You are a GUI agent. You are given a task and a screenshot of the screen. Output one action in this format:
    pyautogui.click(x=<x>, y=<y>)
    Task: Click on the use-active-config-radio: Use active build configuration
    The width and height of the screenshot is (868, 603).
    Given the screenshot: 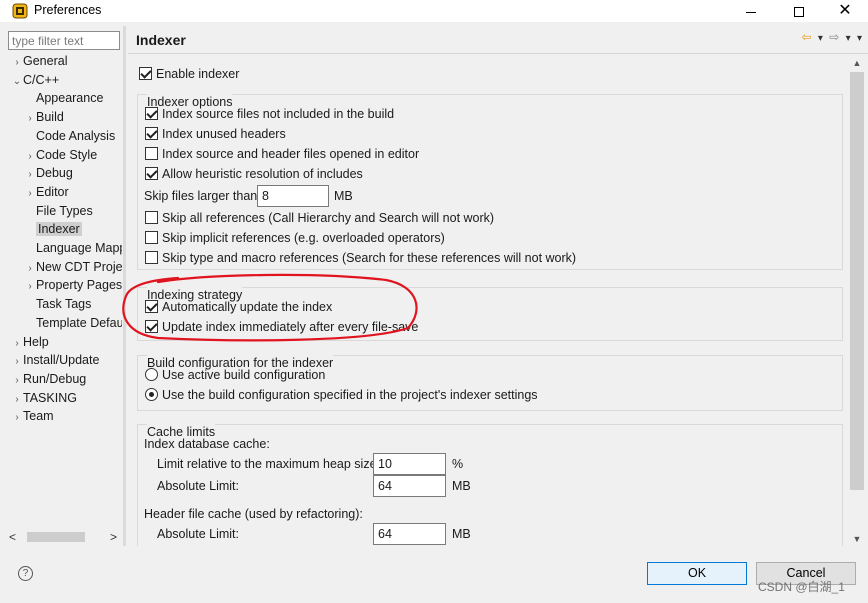 What is the action you would take?
    pyautogui.click(x=235, y=375)
    